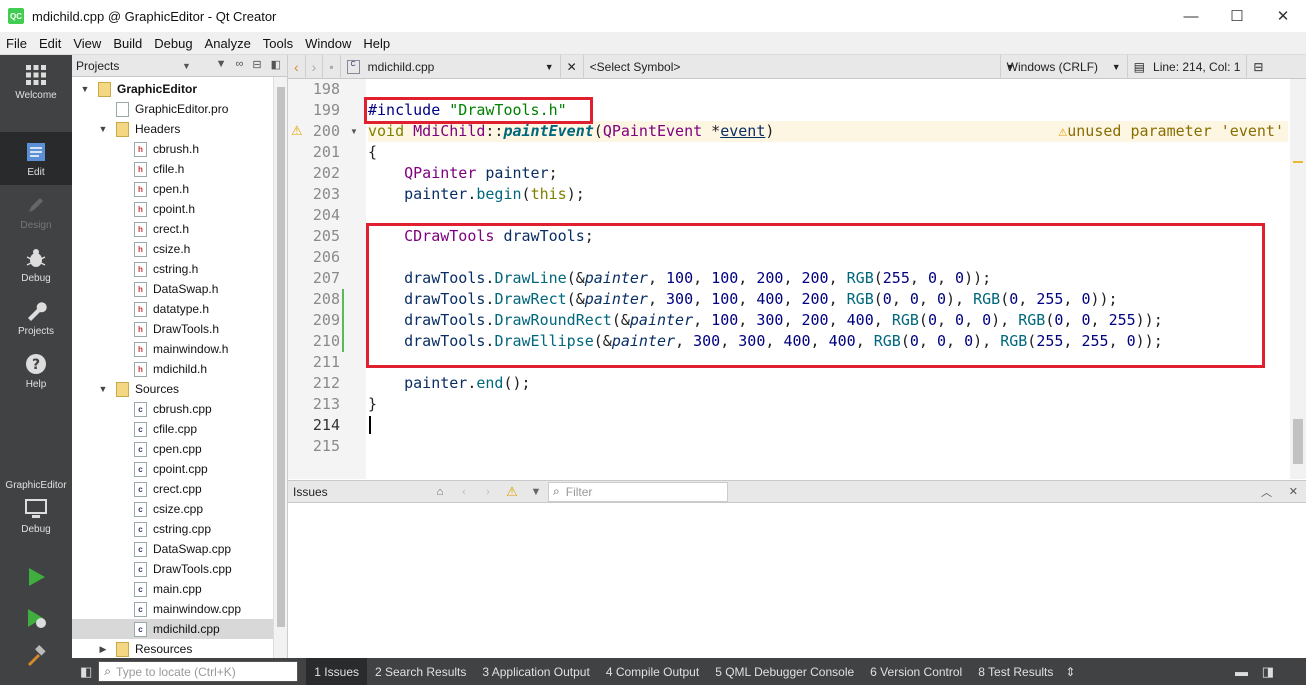 The width and height of the screenshot is (1306, 685). I want to click on tree-file: c mainwindow.cpp, so click(179, 609).